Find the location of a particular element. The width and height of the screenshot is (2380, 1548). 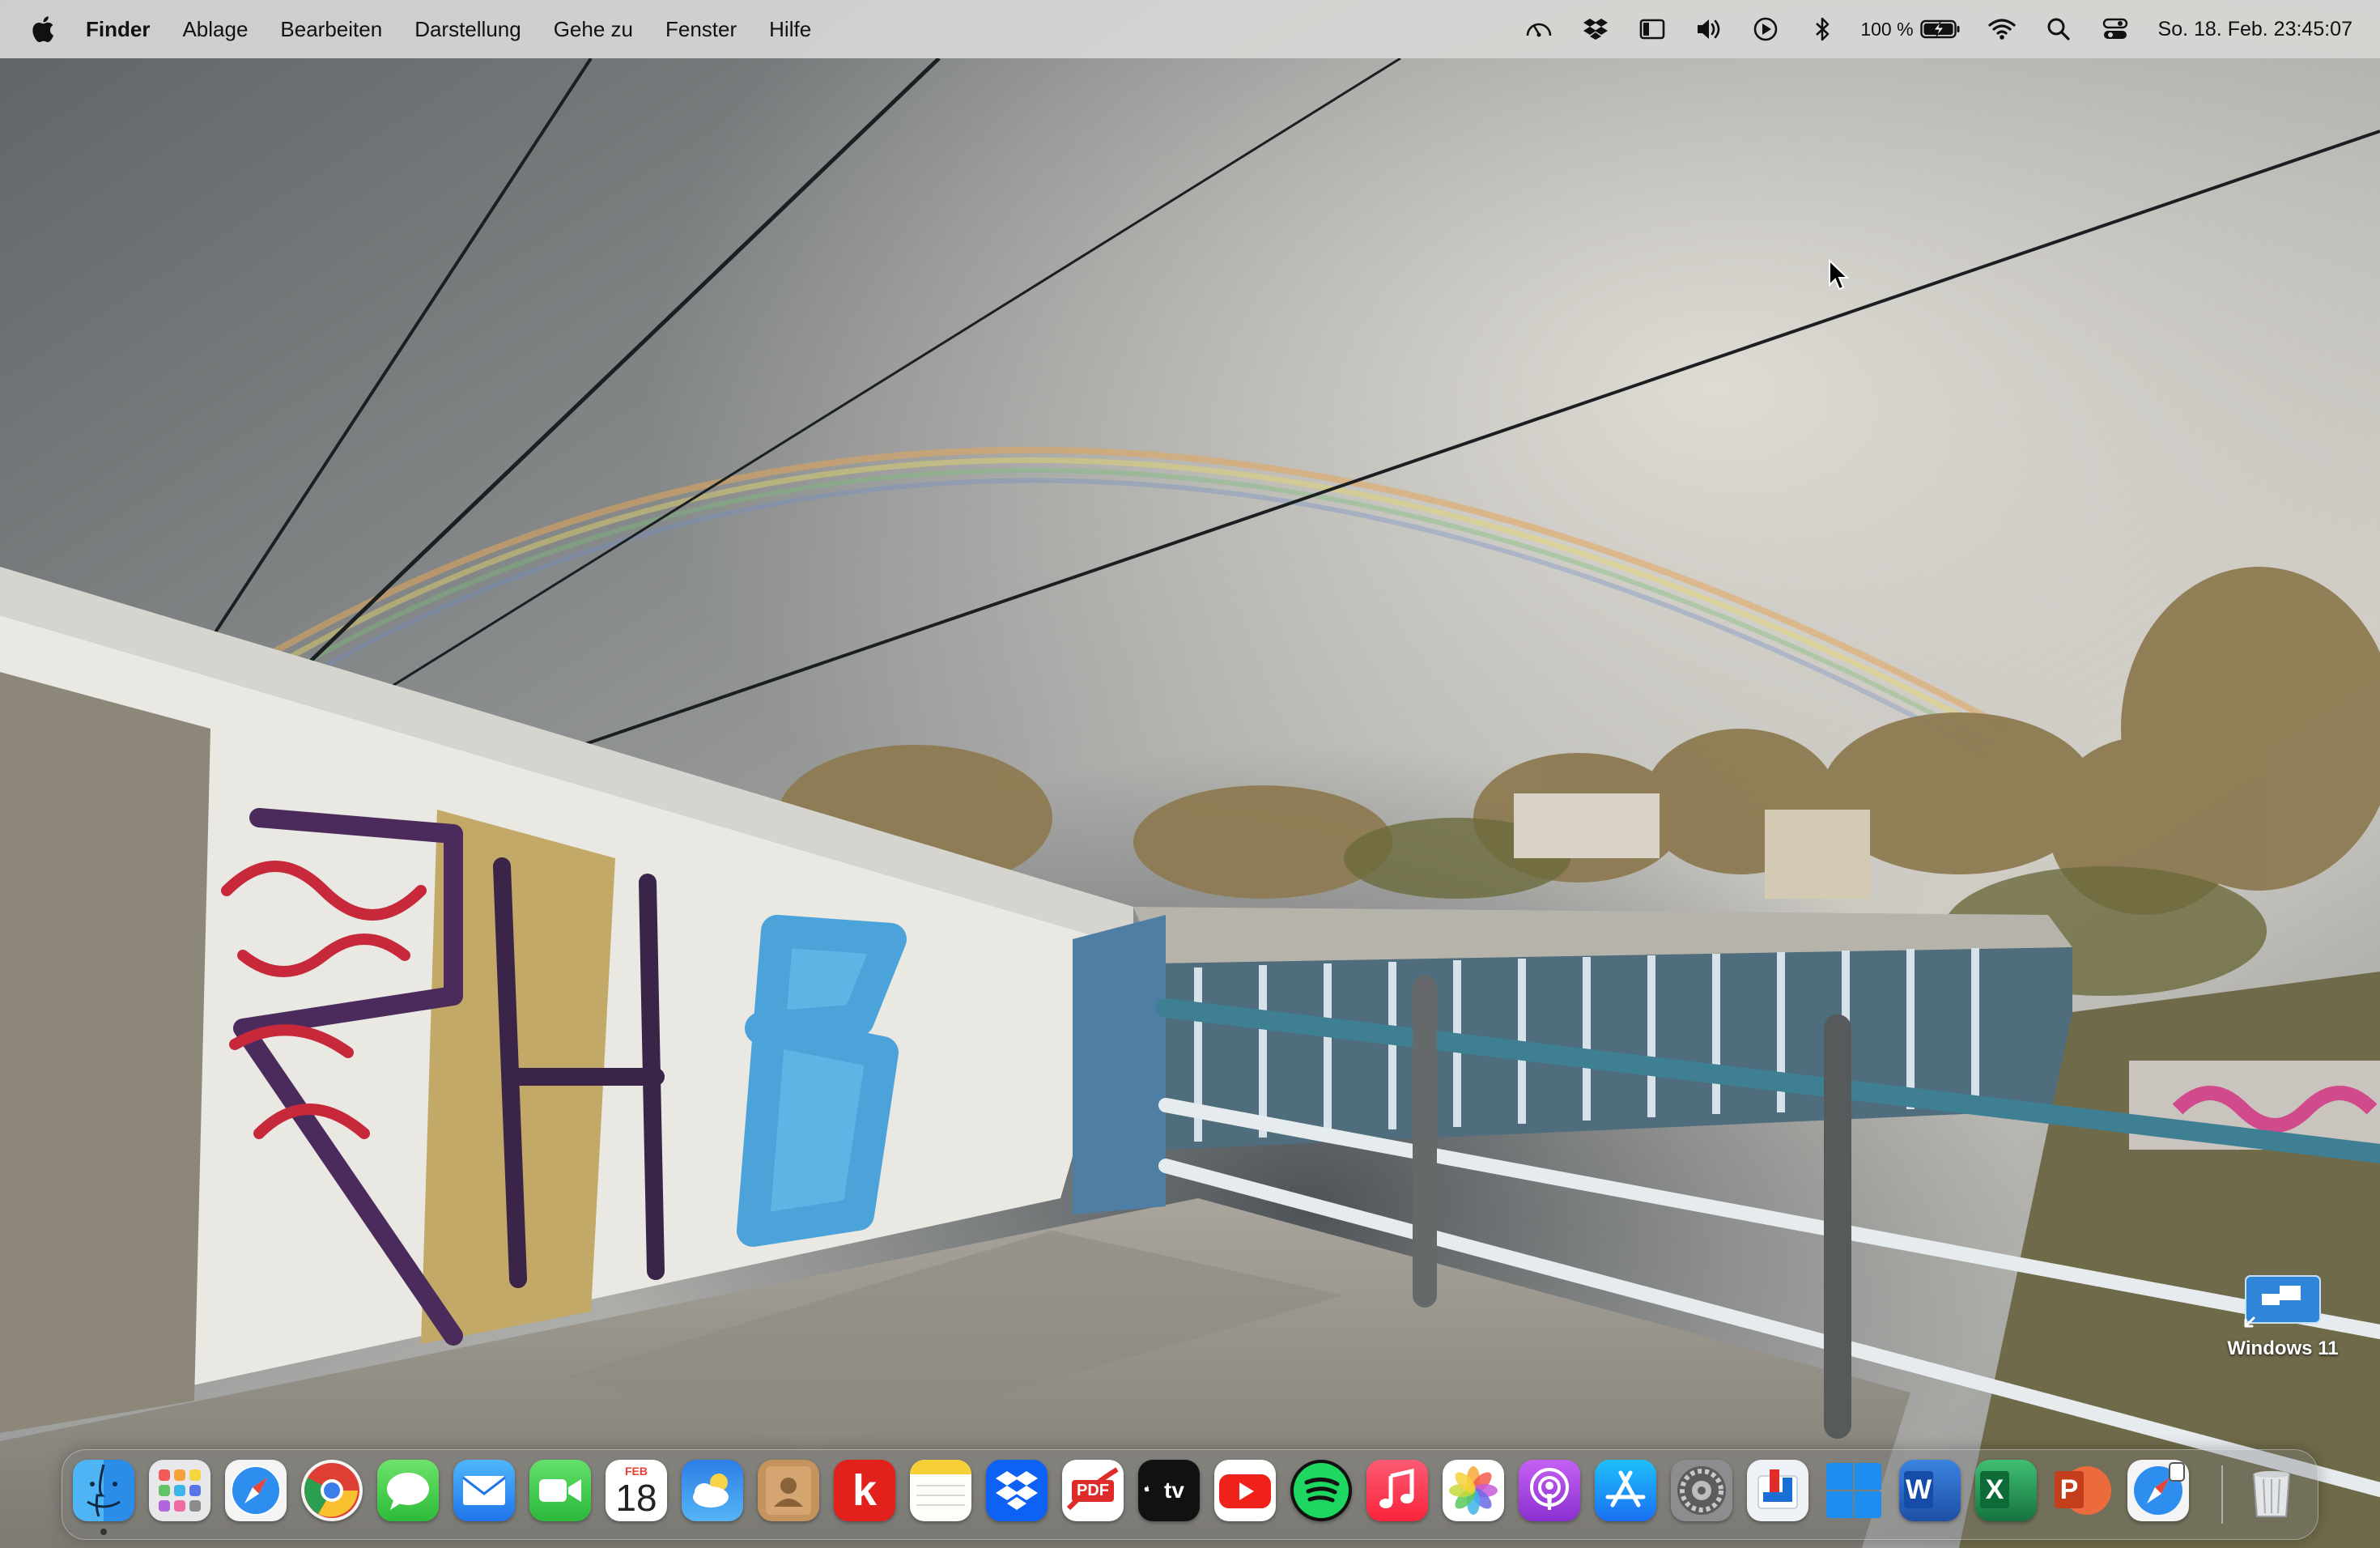

menu-darstellung: Darstellung is located at coordinates (468, 29).